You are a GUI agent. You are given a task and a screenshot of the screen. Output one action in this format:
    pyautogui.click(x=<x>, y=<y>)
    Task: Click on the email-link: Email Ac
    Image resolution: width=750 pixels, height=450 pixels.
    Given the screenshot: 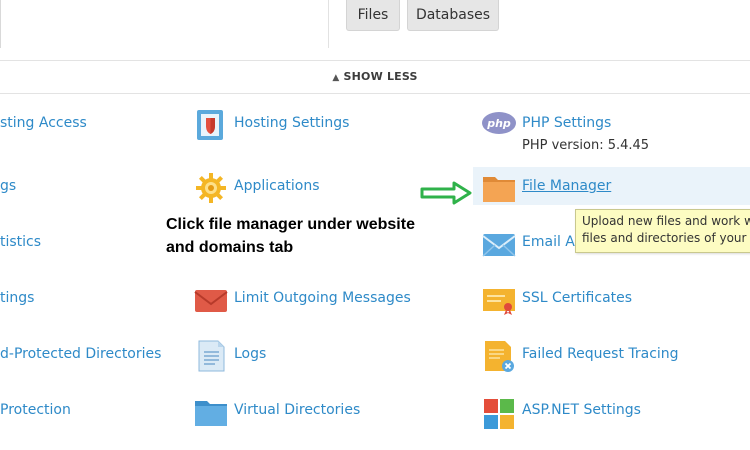 What is the action you would take?
    pyautogui.click(x=552, y=242)
    